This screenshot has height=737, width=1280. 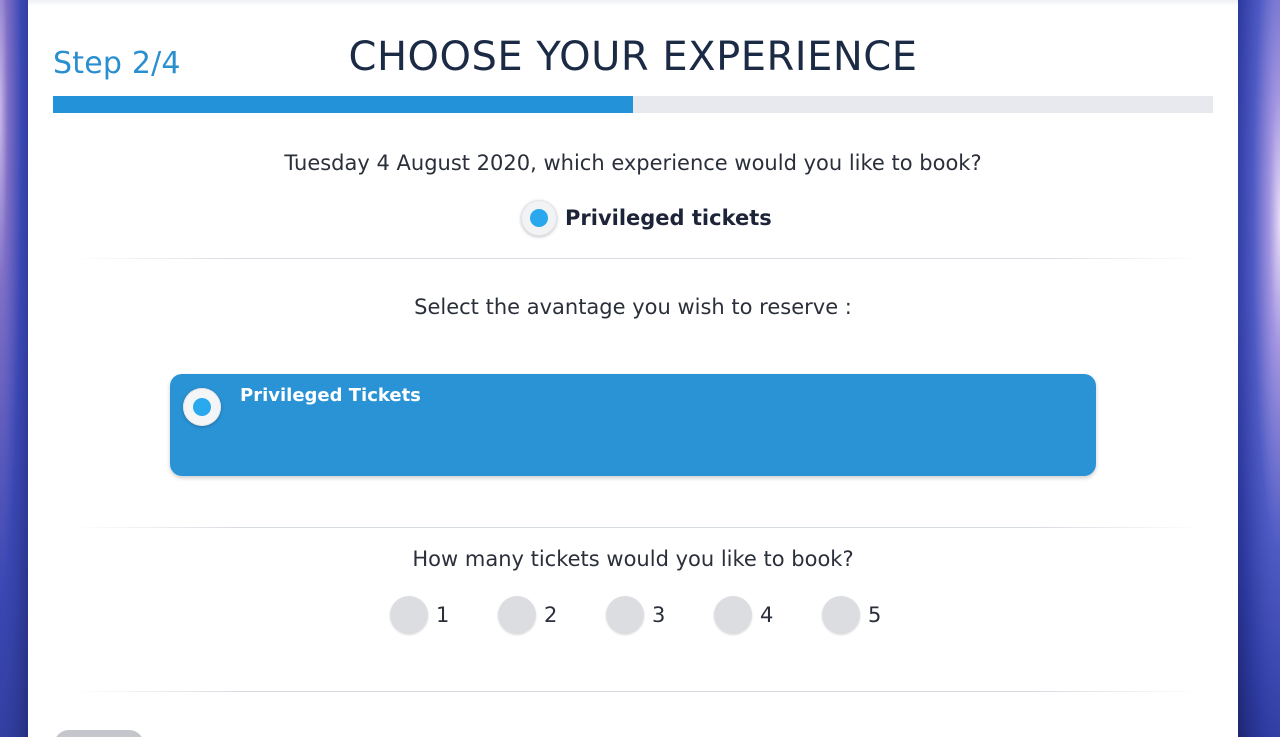 What do you see at coordinates (14, 368) in the screenshot?
I see `background-left` at bounding box center [14, 368].